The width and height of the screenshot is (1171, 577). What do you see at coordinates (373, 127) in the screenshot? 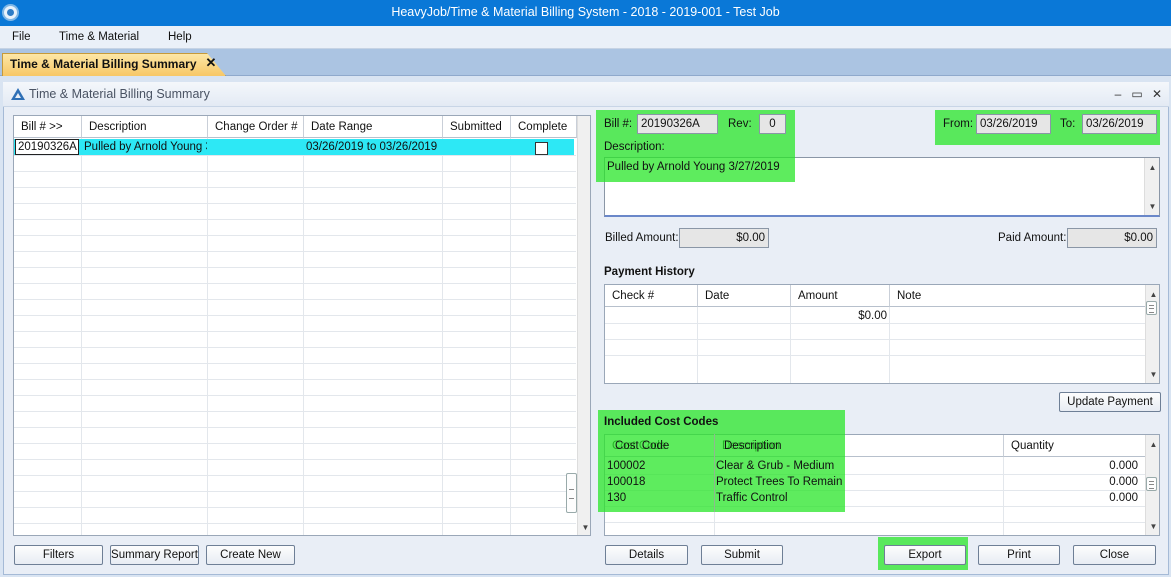
I see `col-header-date-range: Date Range` at bounding box center [373, 127].